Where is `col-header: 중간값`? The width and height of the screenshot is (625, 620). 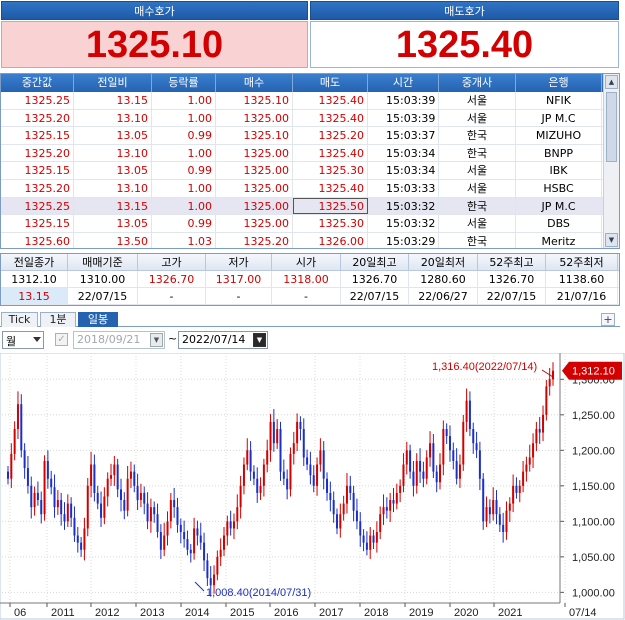
col-header: 중간값 is located at coordinates (37, 83).